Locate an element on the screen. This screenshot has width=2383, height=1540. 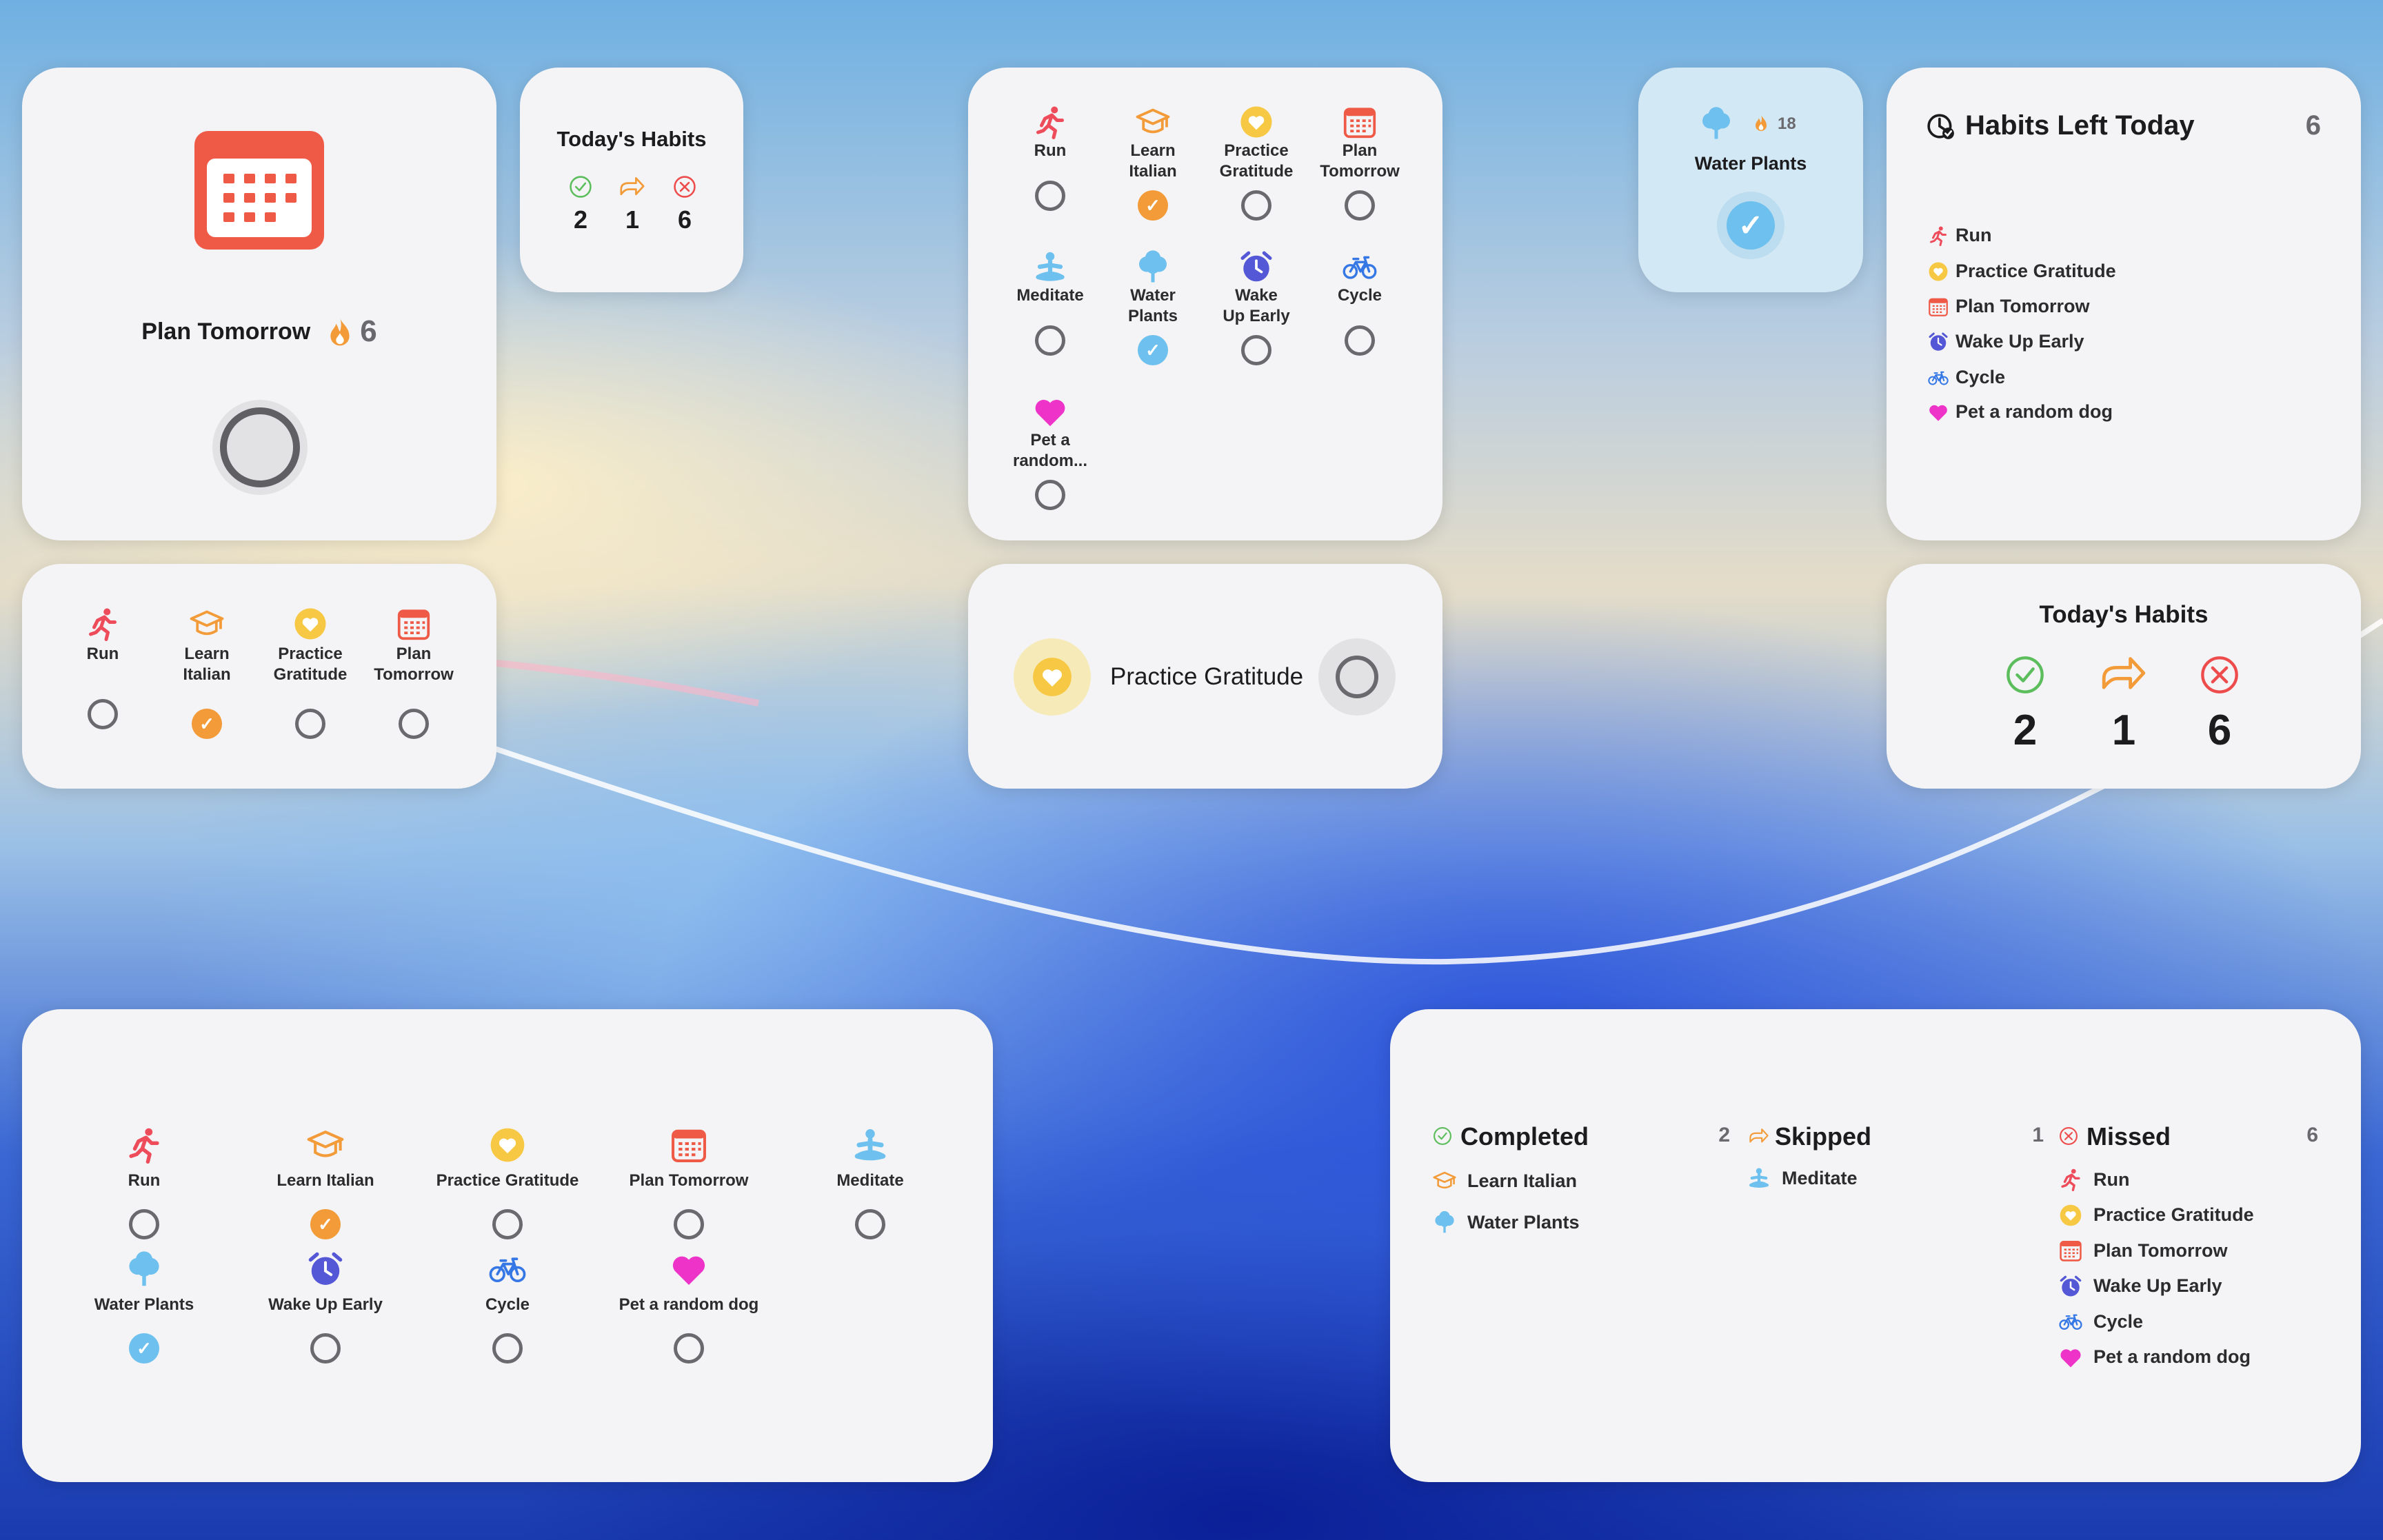
running-person-icon is located at coordinates (144, 1145).